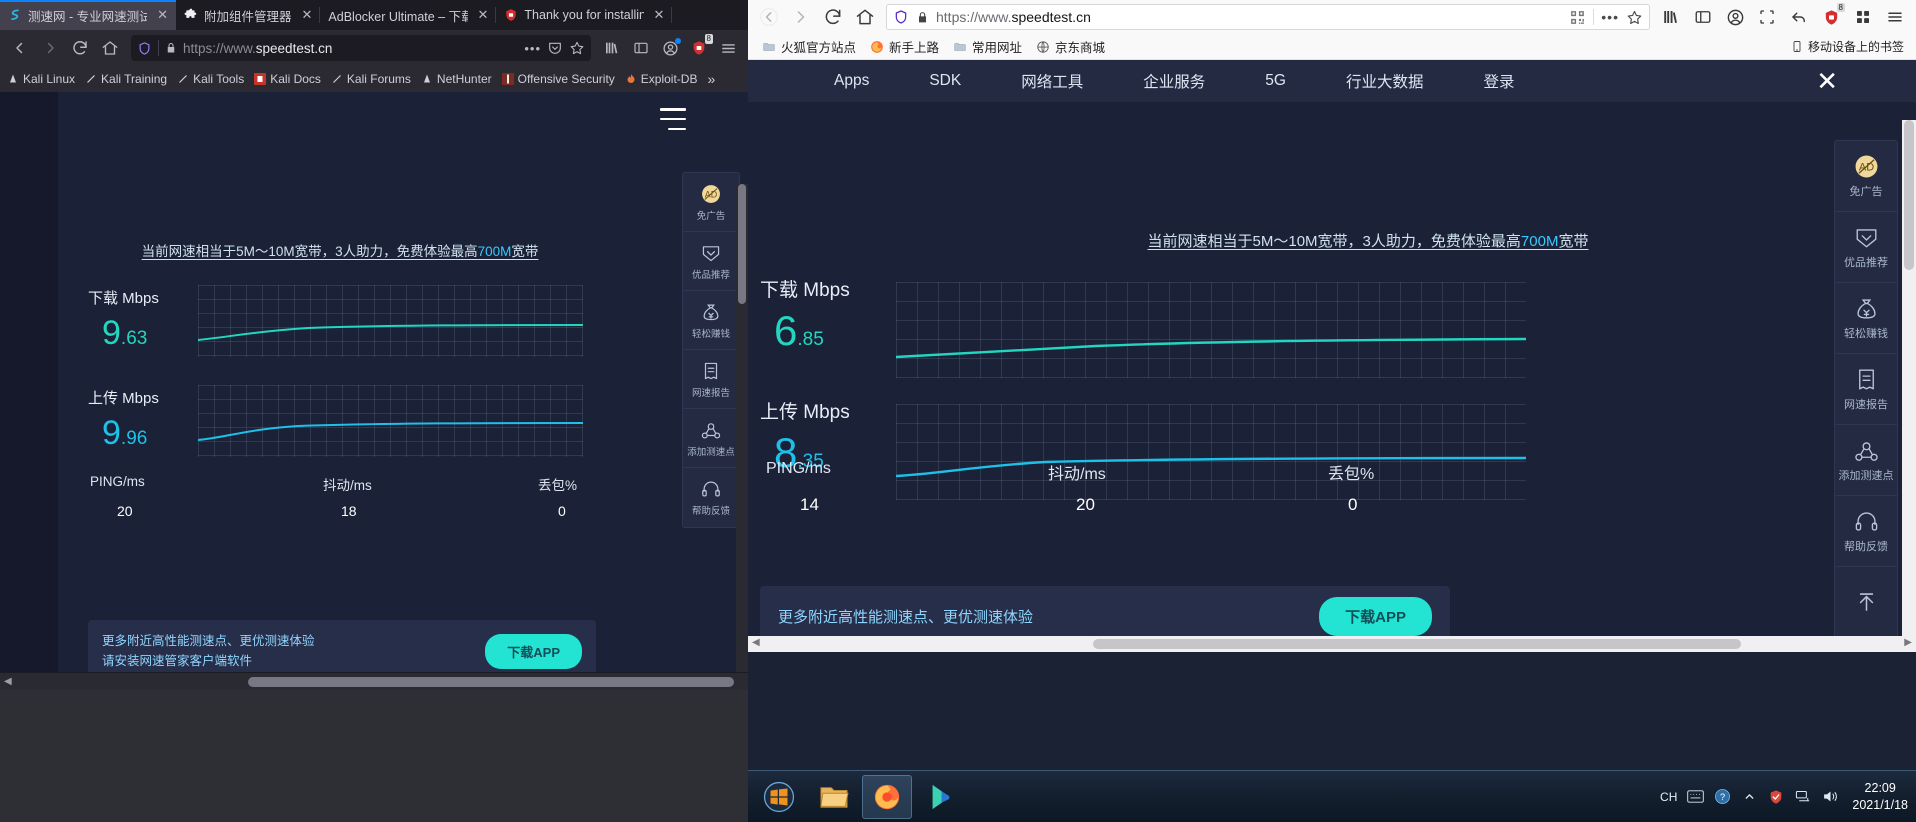 The width and height of the screenshot is (1916, 822). I want to click on keyboard-icon, so click(1695, 797).